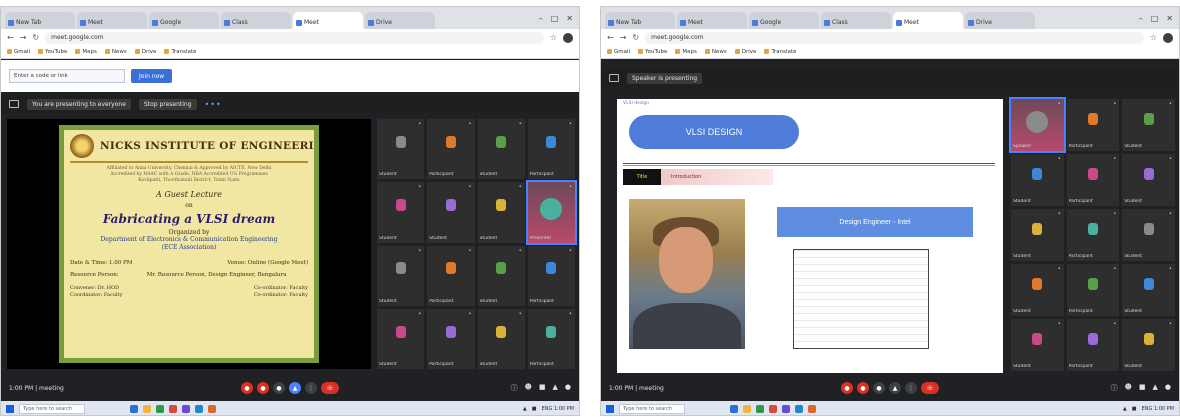 This screenshot has height=420, width=1180. What do you see at coordinates (213, 104) in the screenshot?
I see `more-options-icon: •••` at bounding box center [213, 104].